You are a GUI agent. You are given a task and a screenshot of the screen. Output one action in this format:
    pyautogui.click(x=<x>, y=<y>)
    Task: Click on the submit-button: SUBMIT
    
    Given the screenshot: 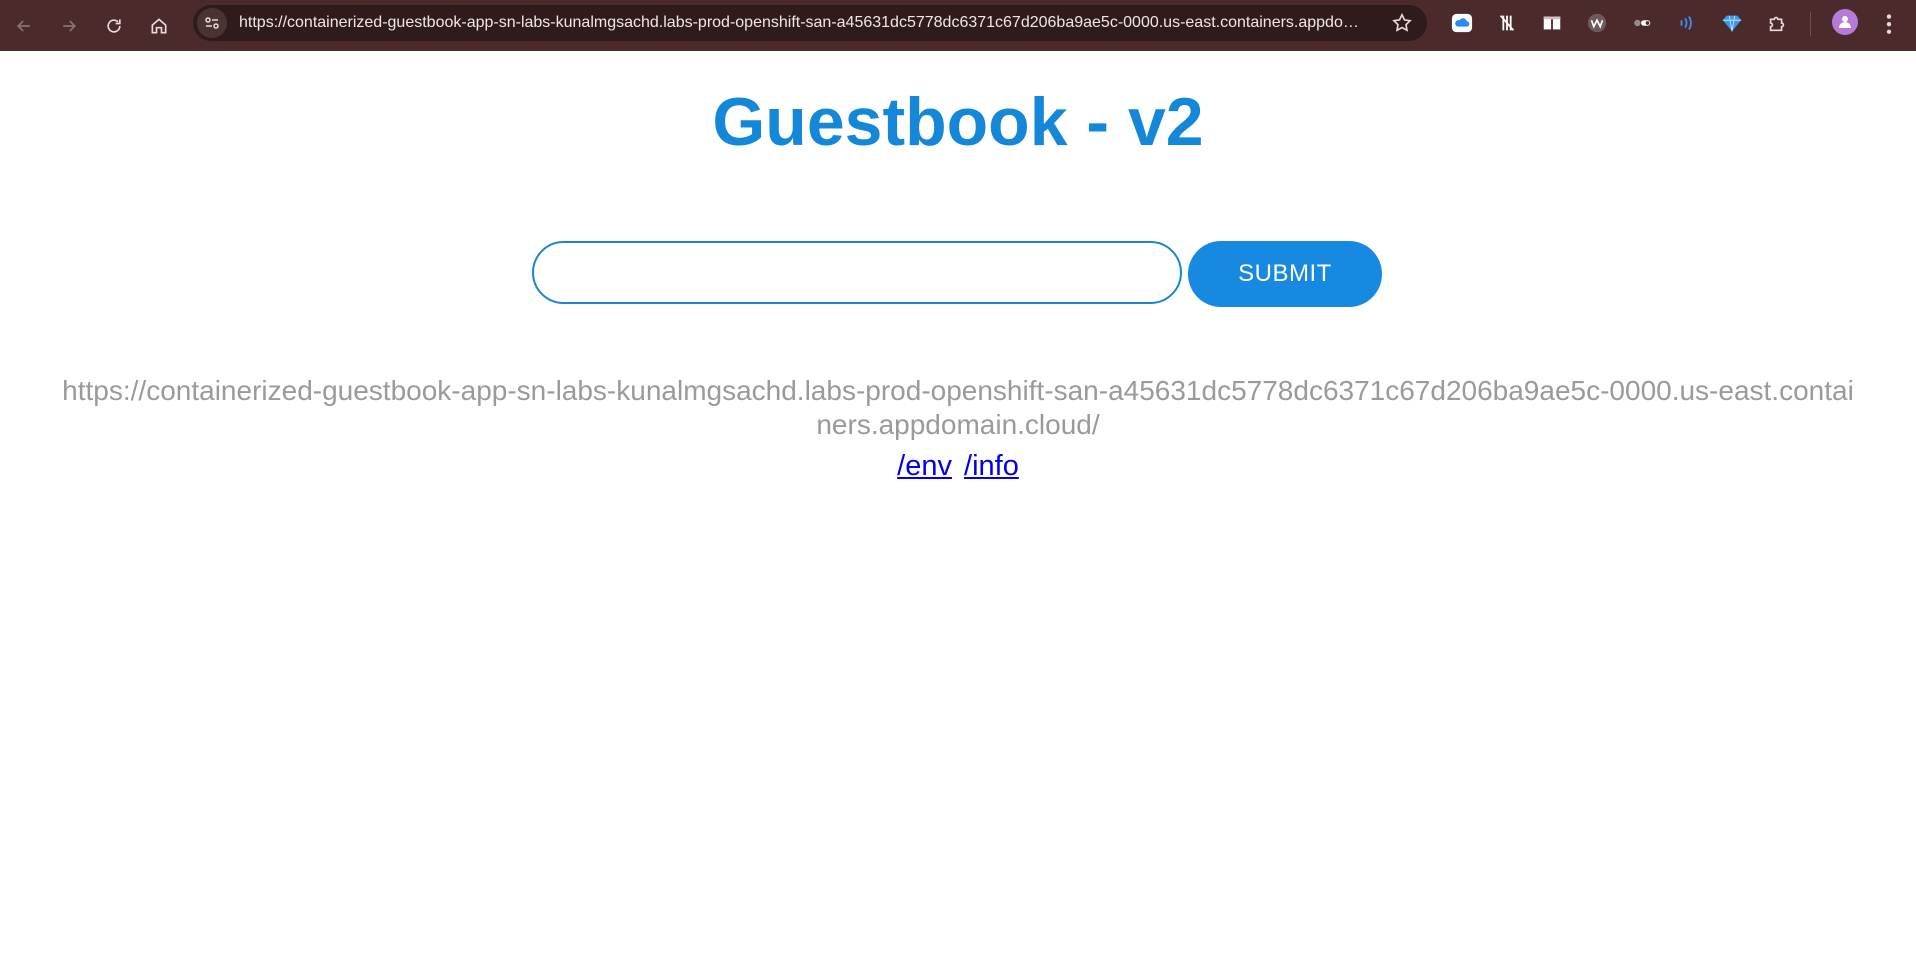 What is the action you would take?
    pyautogui.click(x=1285, y=274)
    